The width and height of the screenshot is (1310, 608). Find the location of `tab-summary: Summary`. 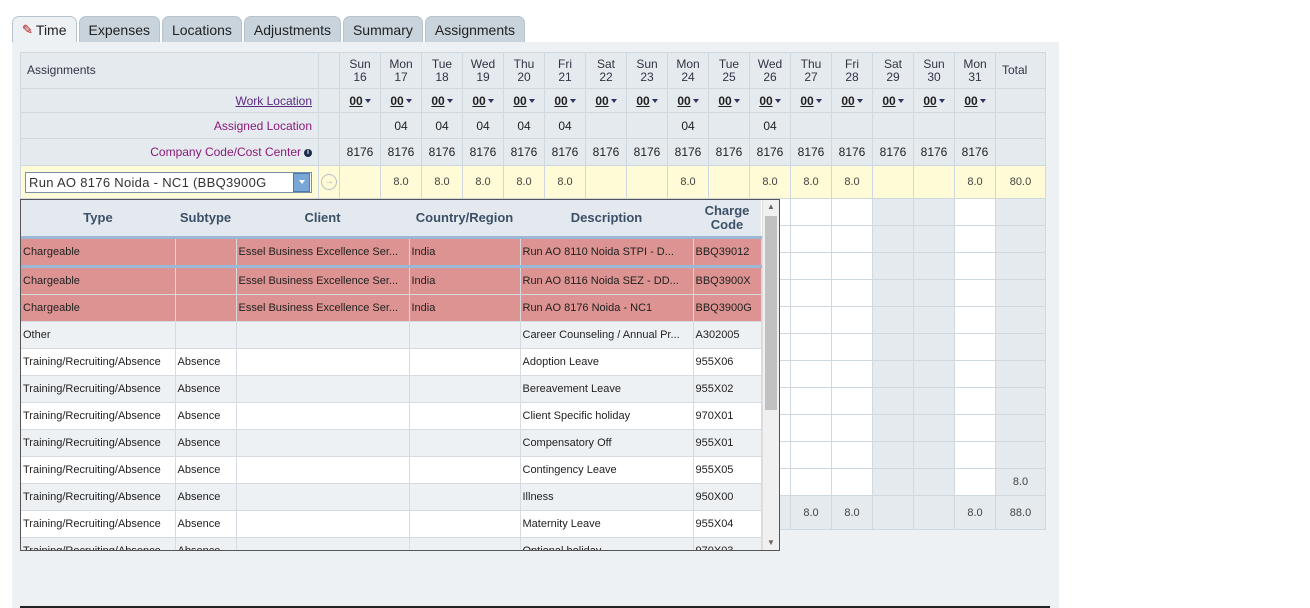

tab-summary: Summary is located at coordinates (382, 29).